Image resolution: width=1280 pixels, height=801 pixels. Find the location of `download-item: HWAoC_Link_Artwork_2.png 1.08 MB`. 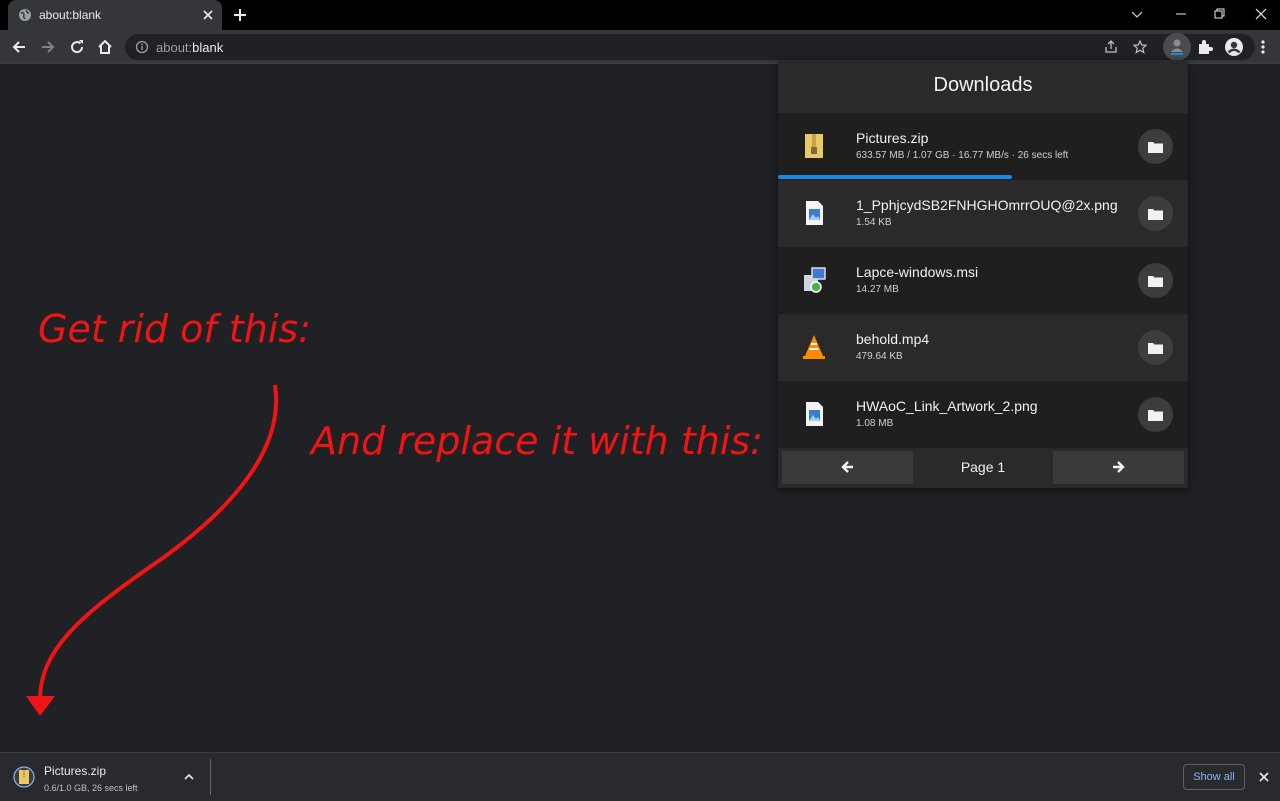

download-item: HWAoC_Link_Artwork_2.png 1.08 MB is located at coordinates (983, 414).